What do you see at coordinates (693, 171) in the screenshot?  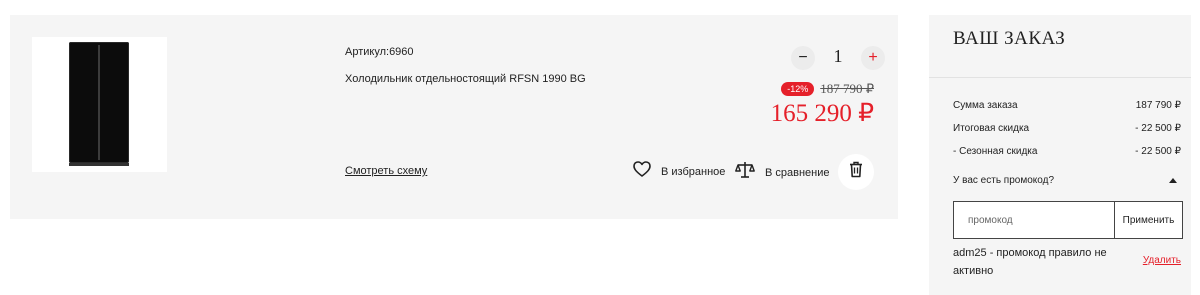 I see `favorites-label: В избранное` at bounding box center [693, 171].